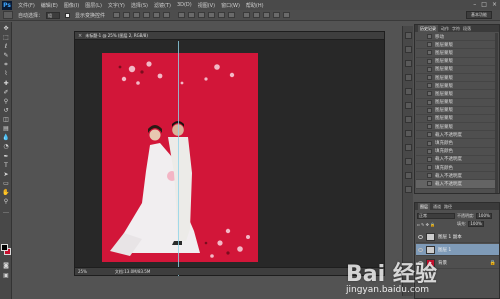  What do you see at coordinates (257, 15) in the screenshot?
I see `3d-roll-icon` at bounding box center [257, 15].